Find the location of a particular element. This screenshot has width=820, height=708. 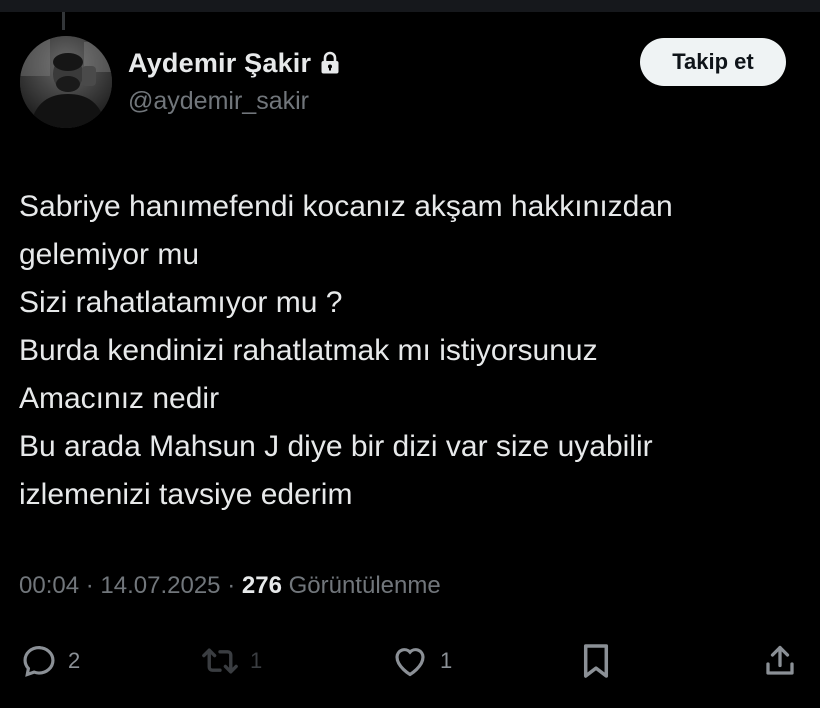

retweet-count: 1 is located at coordinates (256, 660).